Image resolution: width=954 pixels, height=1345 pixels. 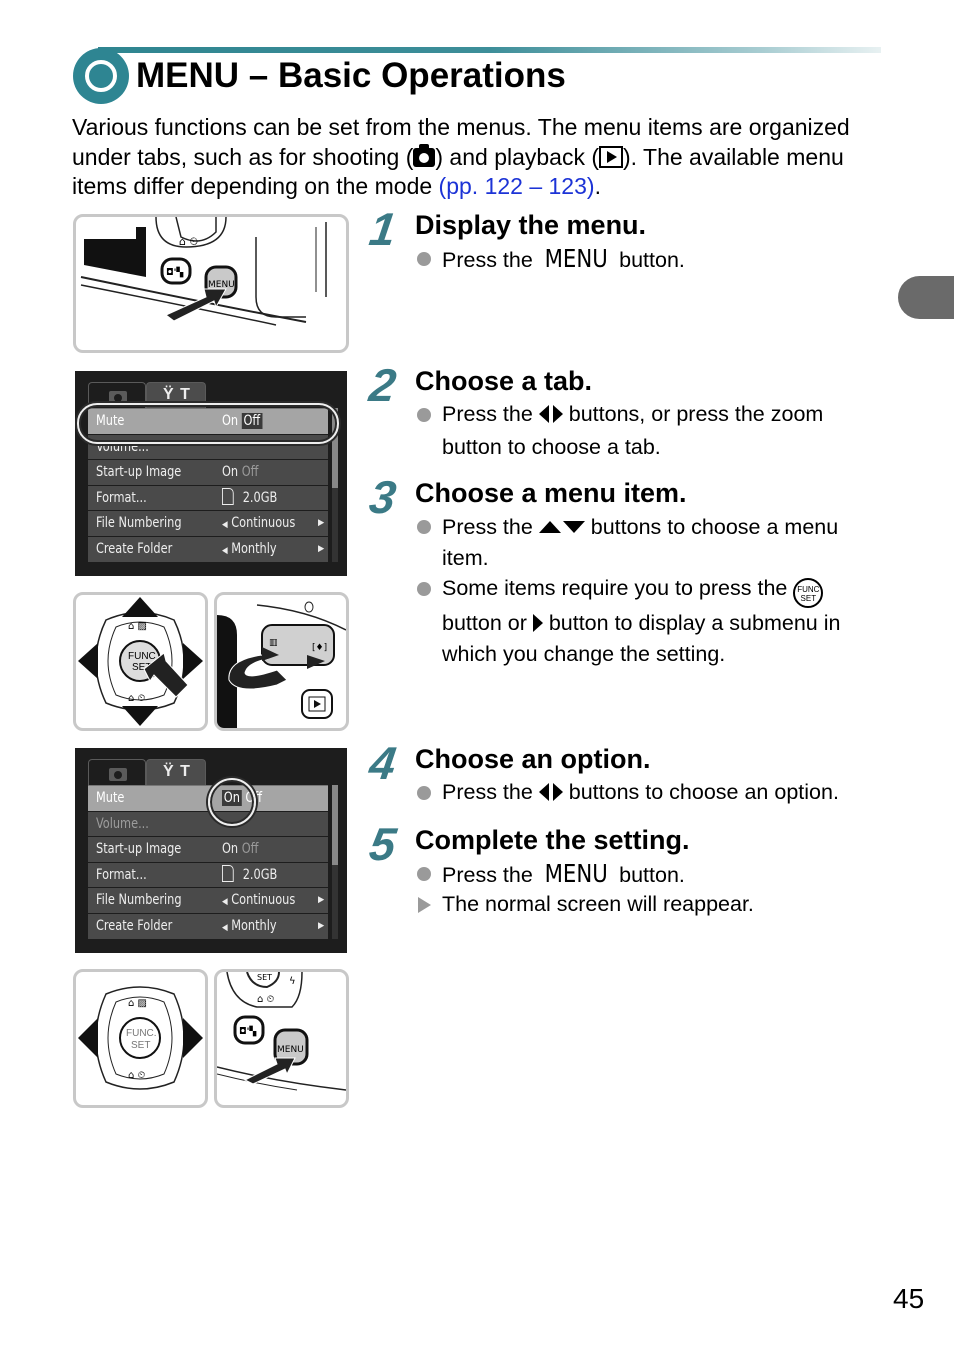 I want to click on illustration-zoom-lever: ▥ [♦], so click(x=281, y=661).